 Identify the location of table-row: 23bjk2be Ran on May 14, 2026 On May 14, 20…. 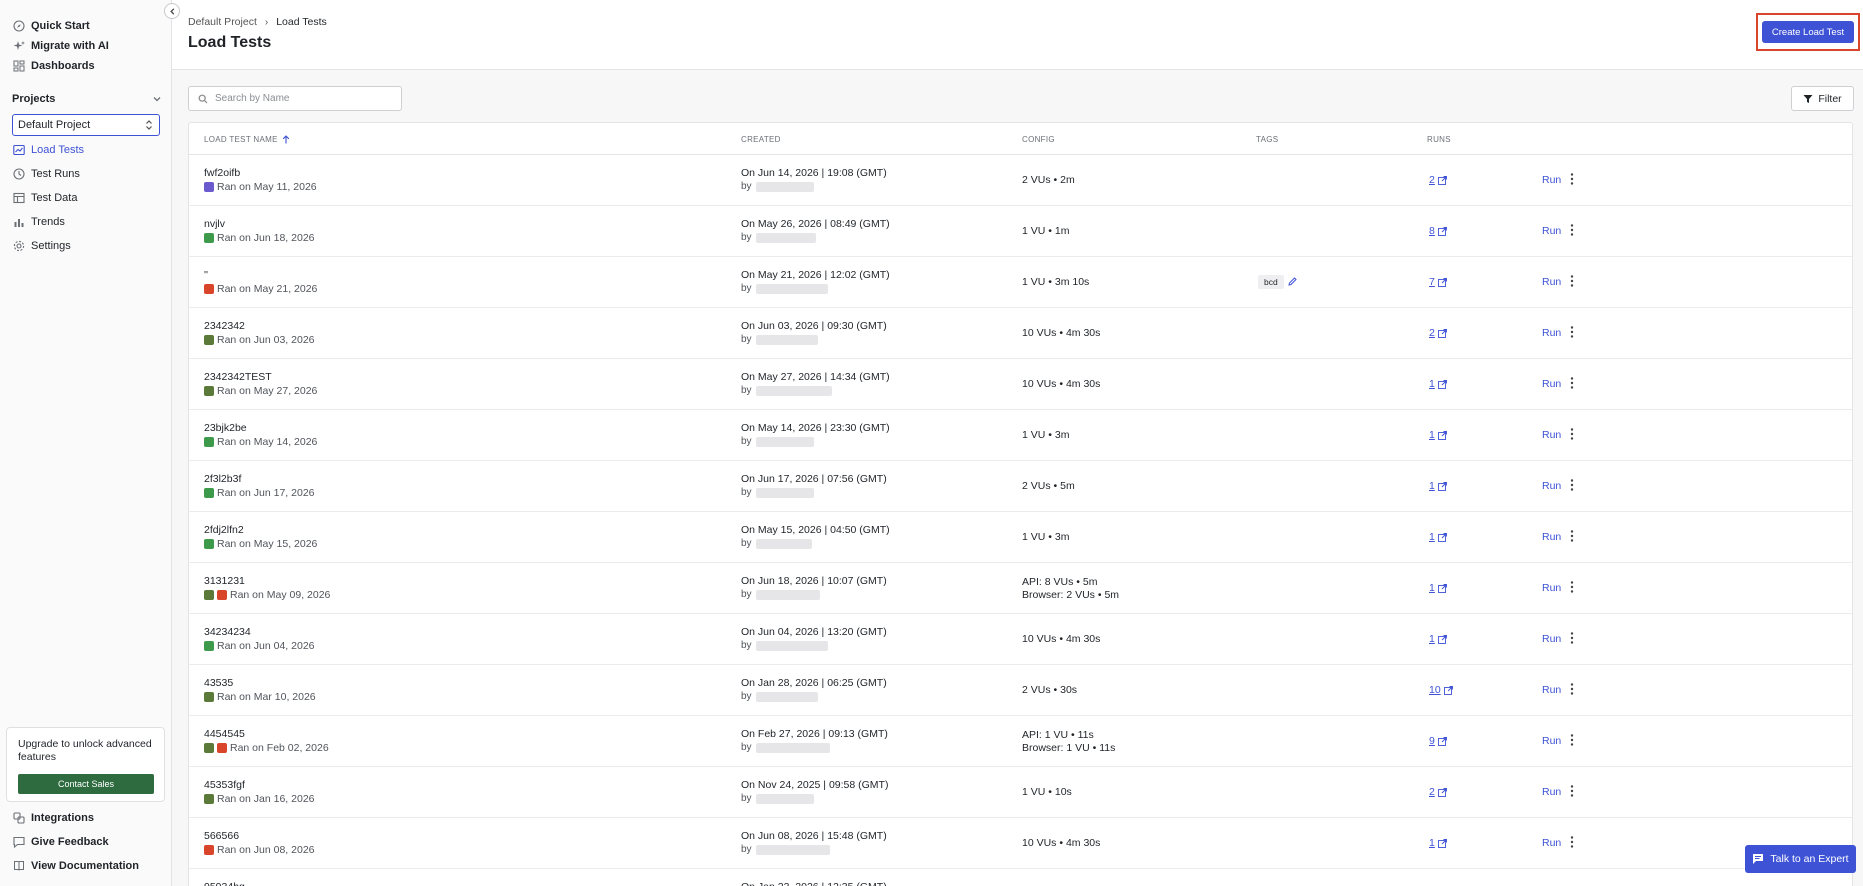
(1020, 435).